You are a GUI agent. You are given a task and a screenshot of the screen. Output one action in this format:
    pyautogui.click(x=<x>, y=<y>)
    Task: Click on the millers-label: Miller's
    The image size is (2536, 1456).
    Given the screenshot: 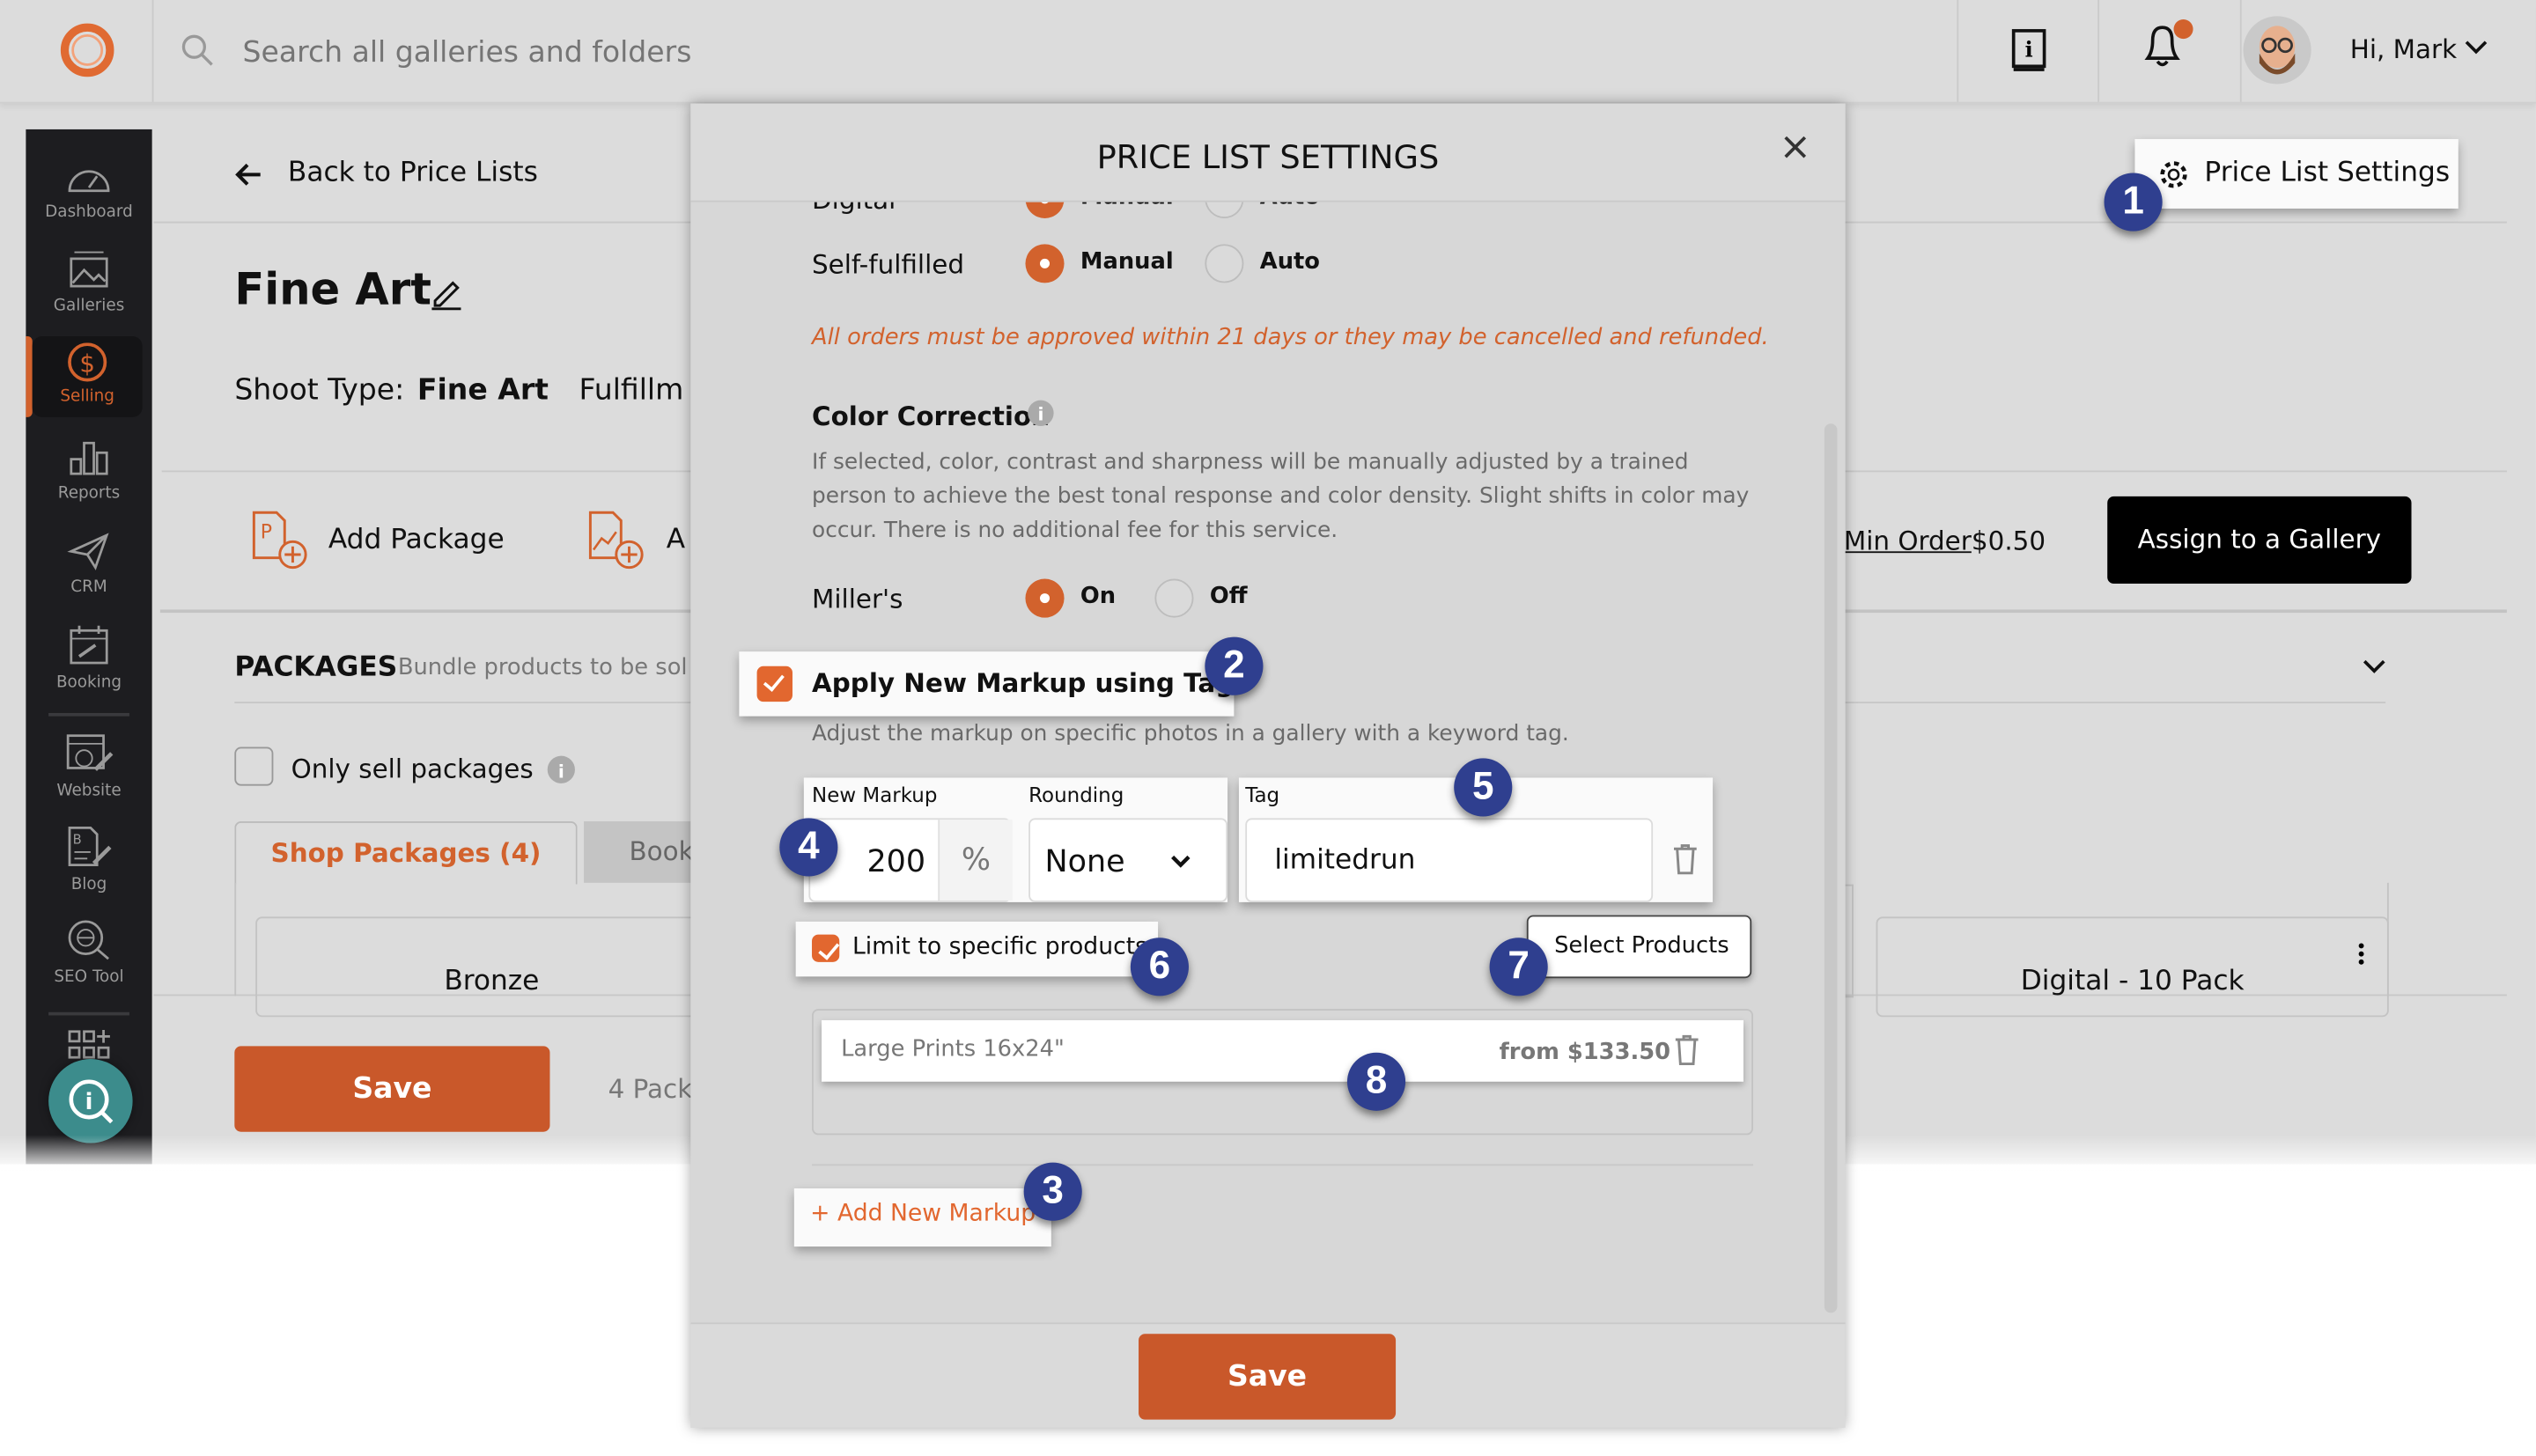 What is the action you would take?
    pyautogui.click(x=857, y=599)
    